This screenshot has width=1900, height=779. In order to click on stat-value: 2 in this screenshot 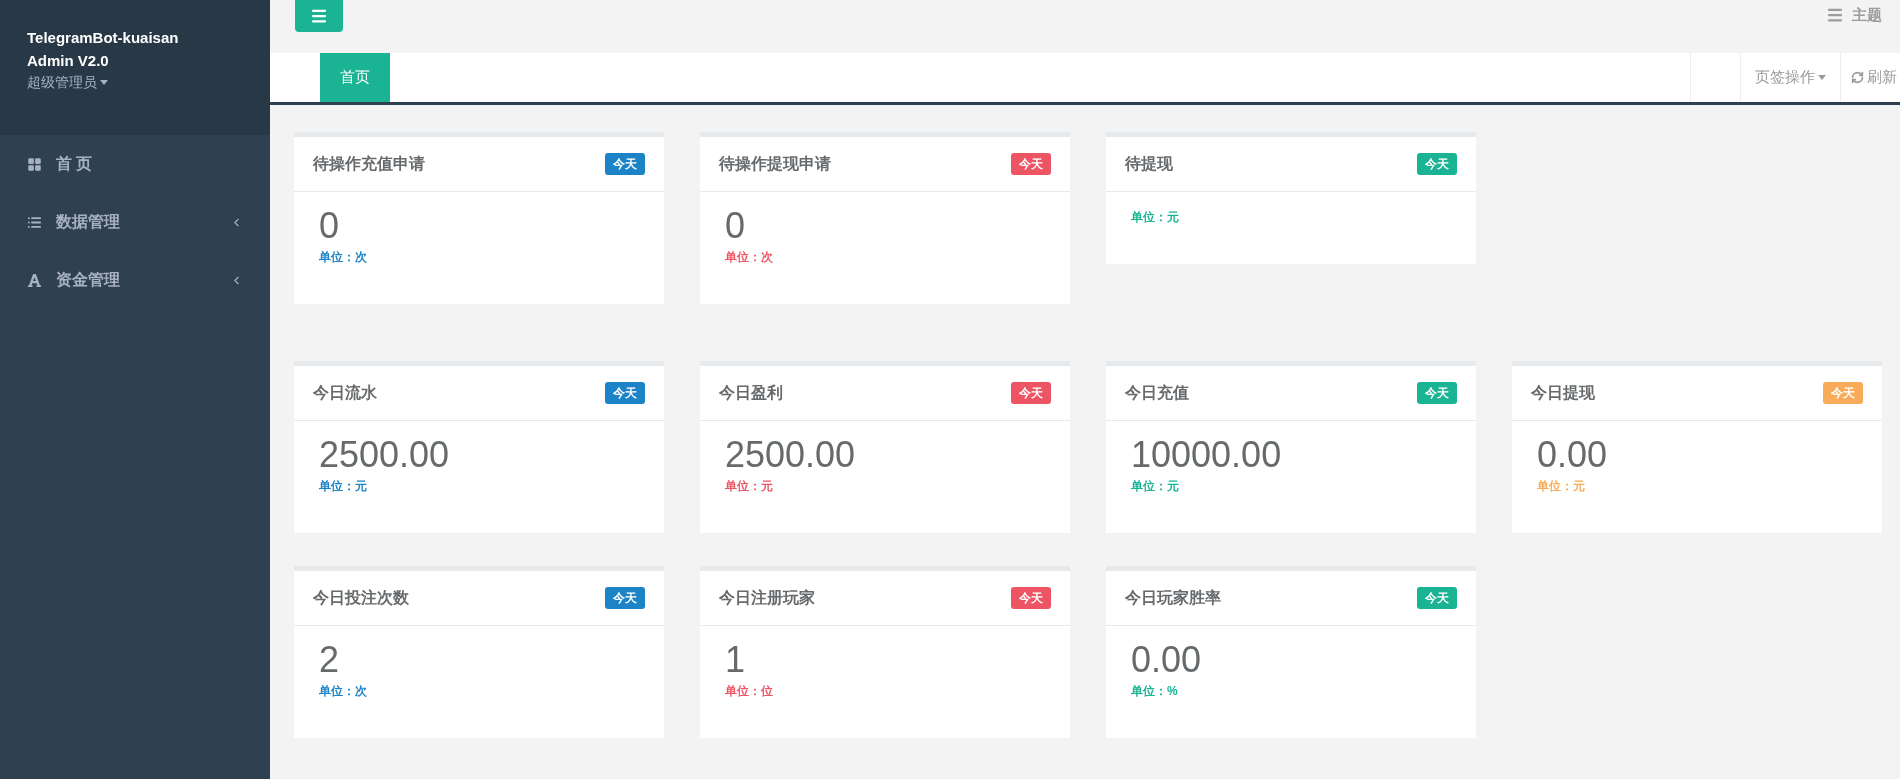, I will do `click(330, 660)`.